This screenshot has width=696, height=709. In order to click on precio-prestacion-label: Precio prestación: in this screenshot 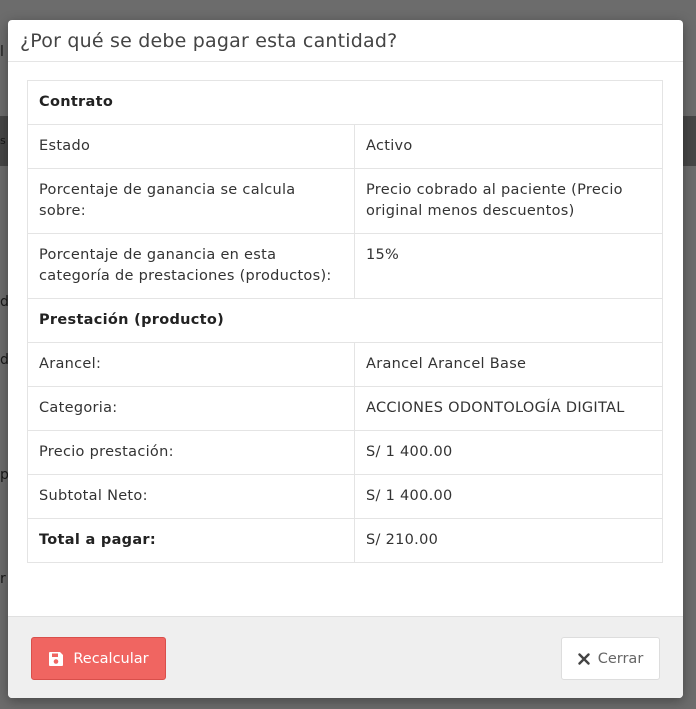, I will do `click(191, 452)`.